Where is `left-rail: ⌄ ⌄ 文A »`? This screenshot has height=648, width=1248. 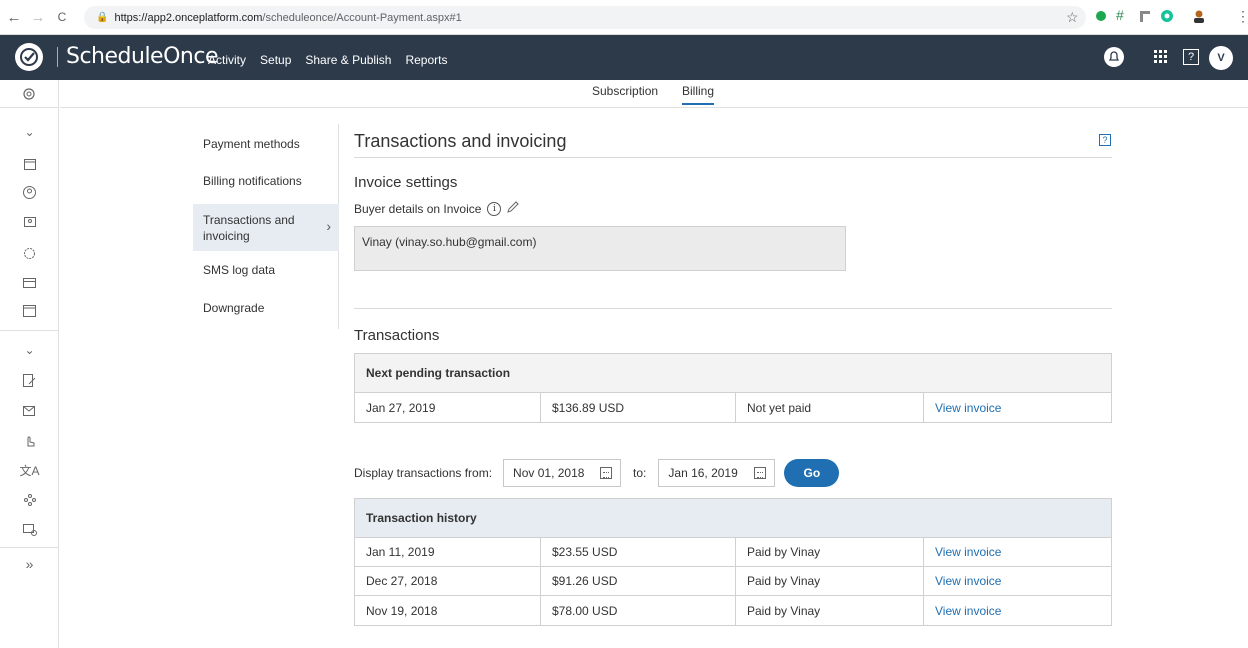 left-rail: ⌄ ⌄ 文A » is located at coordinates (29, 364).